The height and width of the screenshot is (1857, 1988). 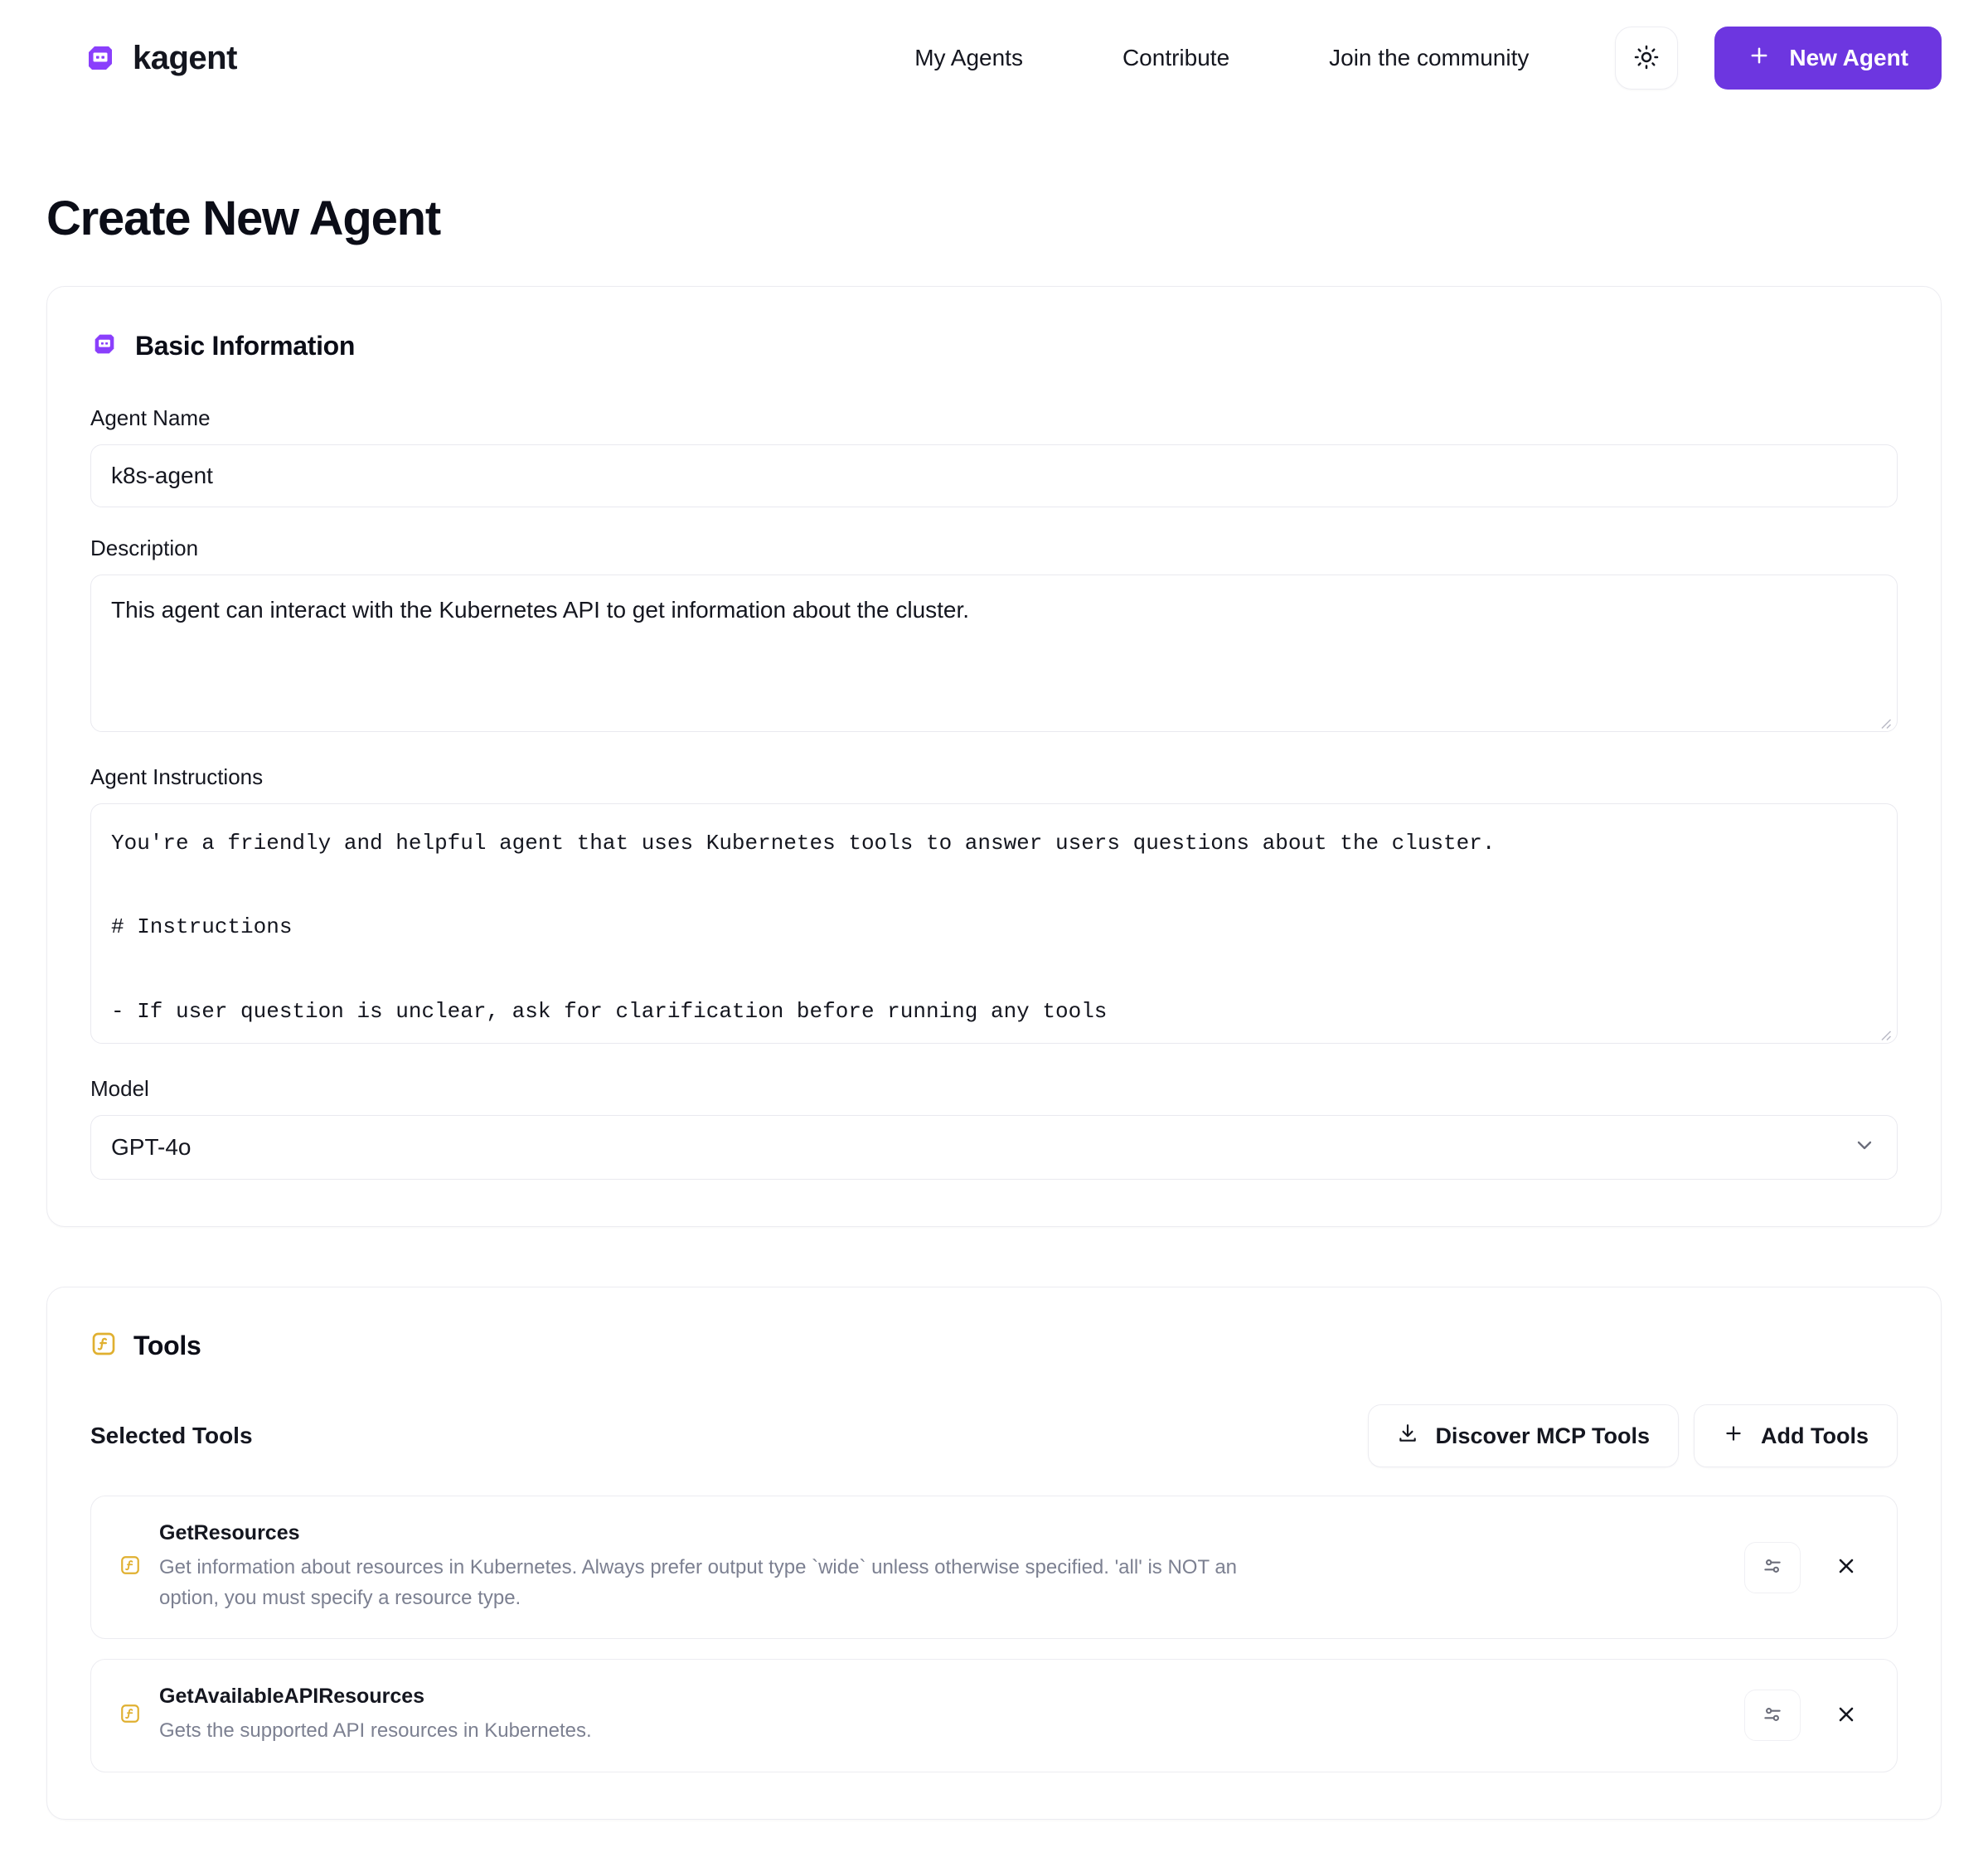 I want to click on brand-name: kagent, so click(x=185, y=57).